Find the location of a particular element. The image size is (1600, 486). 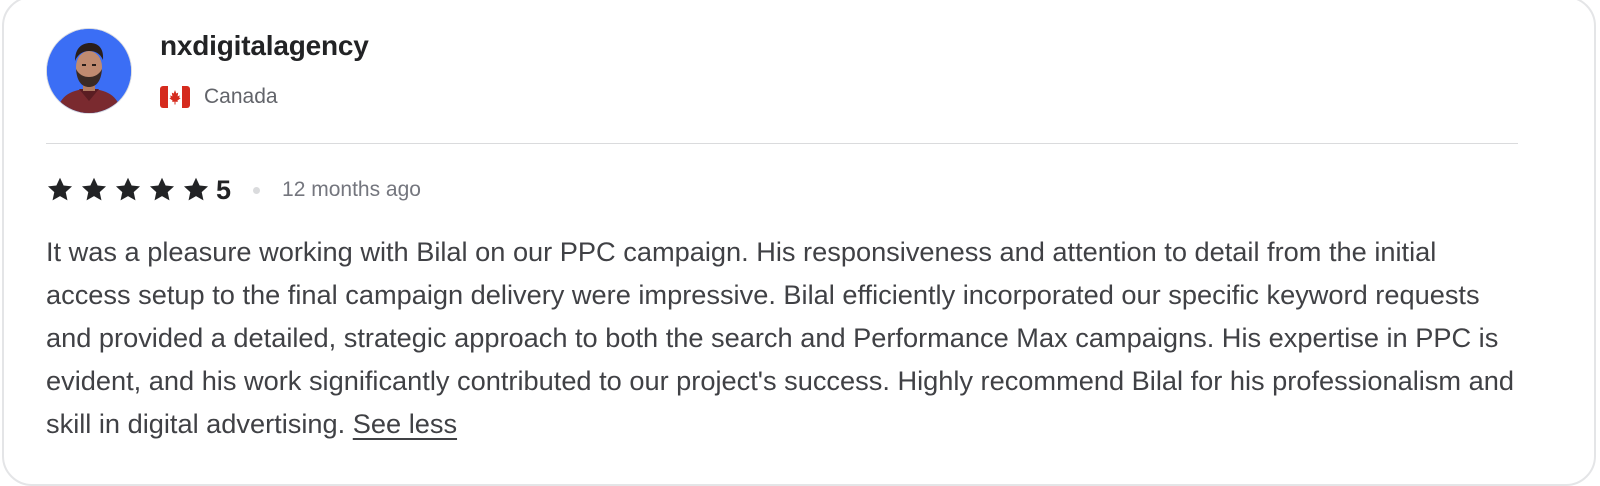

rating-row: 5 12 months ago is located at coordinates (233, 190).